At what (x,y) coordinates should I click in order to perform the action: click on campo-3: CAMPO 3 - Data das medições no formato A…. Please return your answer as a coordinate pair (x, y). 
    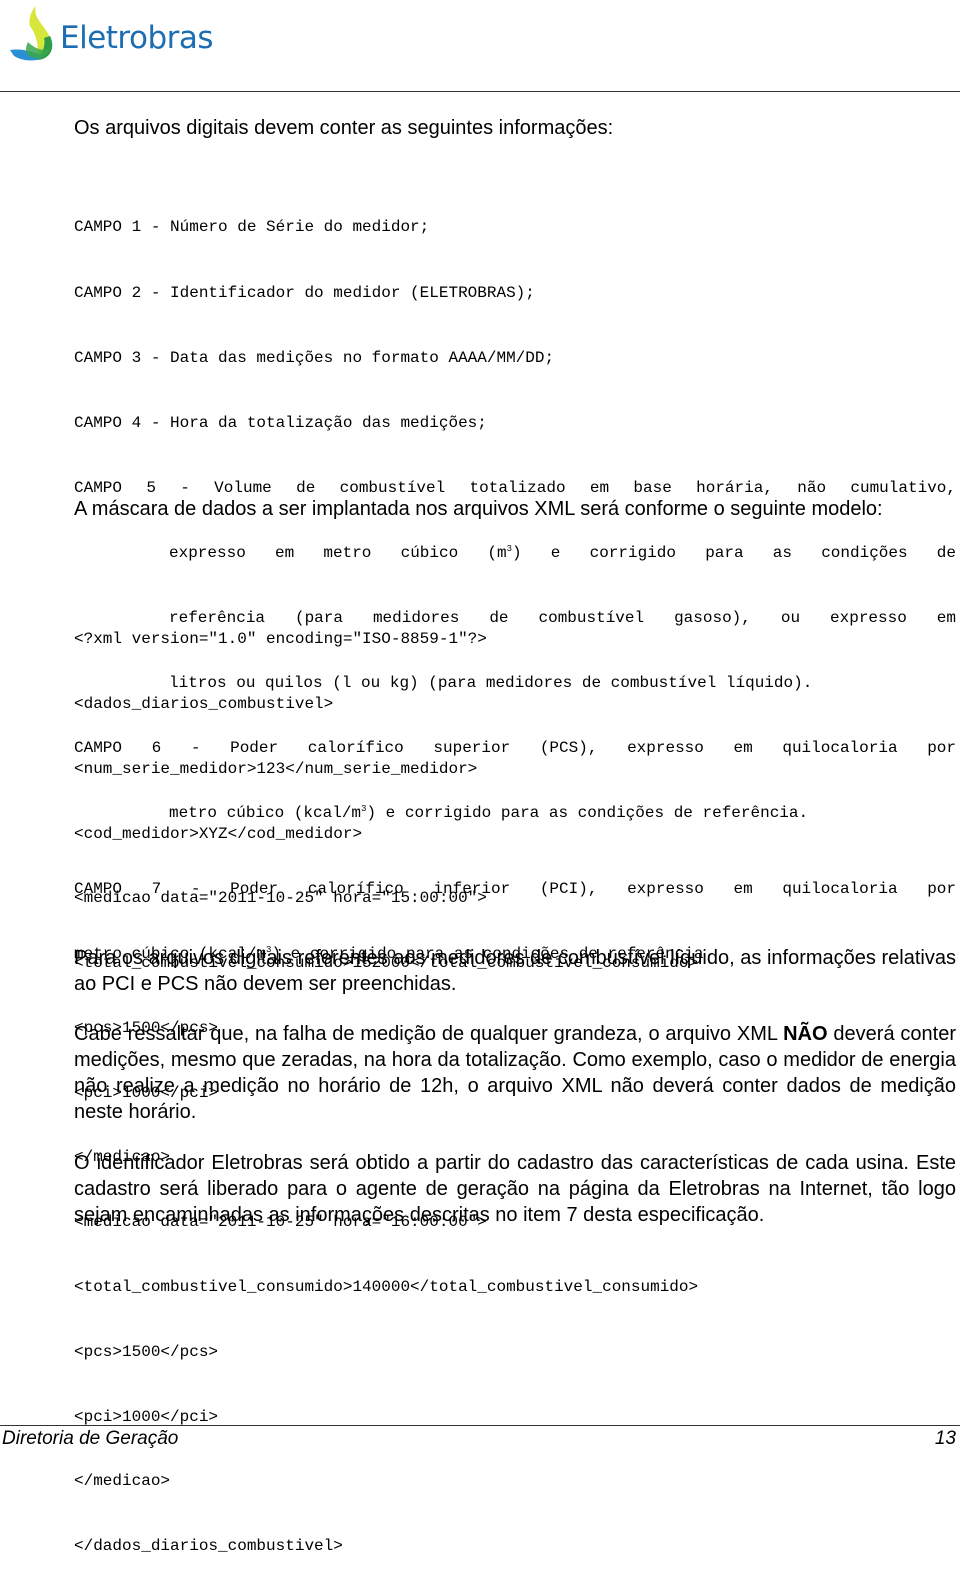
    Looking at the image, I should click on (314, 357).